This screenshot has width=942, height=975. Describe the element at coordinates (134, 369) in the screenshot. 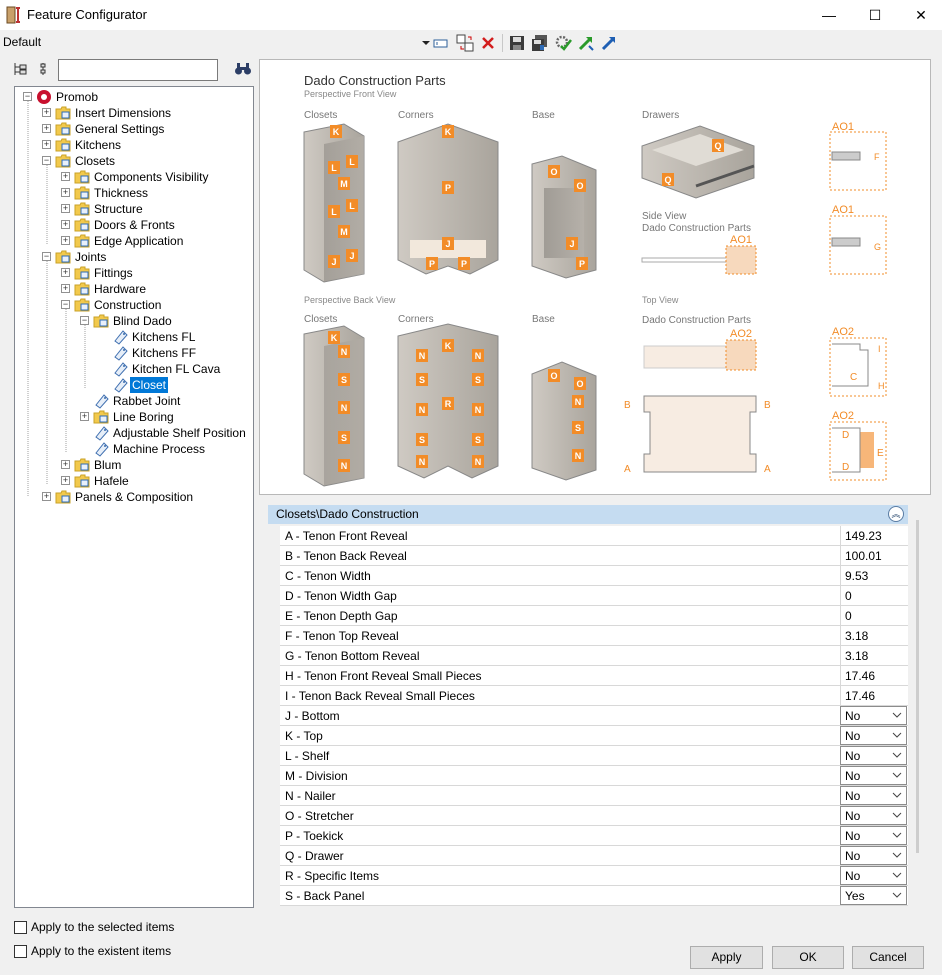

I see `tree-item: Kitchen FL Cava` at that location.